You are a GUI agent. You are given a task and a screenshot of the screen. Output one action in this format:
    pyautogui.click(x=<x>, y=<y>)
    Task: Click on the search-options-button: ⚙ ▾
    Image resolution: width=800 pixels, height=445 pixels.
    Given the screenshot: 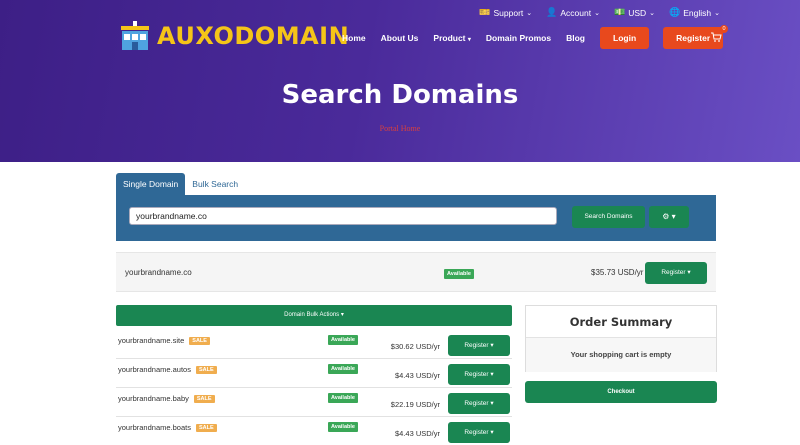 What is the action you would take?
    pyautogui.click(x=669, y=217)
    